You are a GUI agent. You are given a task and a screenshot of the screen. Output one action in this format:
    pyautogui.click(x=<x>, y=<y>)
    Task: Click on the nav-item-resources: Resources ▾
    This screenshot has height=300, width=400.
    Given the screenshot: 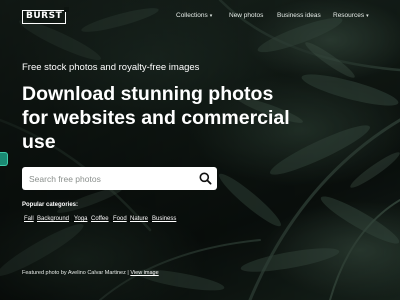 What is the action you would take?
    pyautogui.click(x=351, y=15)
    